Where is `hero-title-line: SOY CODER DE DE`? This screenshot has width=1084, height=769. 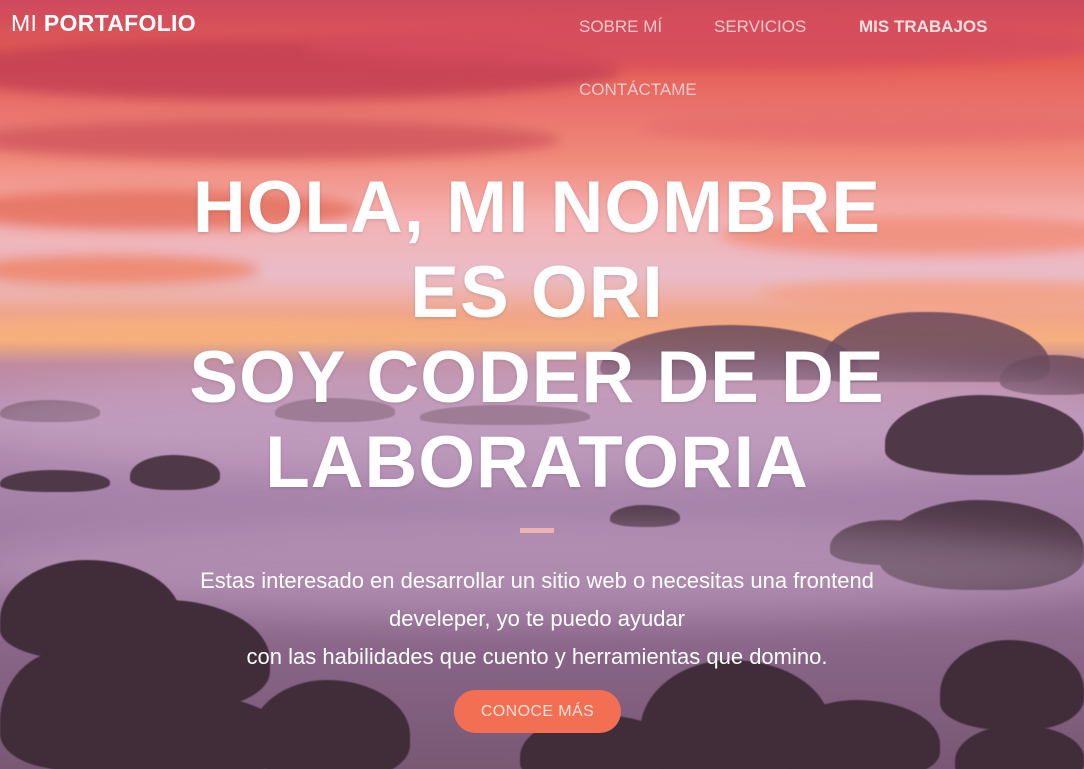 hero-title-line: SOY CODER DE DE is located at coordinates (537, 377).